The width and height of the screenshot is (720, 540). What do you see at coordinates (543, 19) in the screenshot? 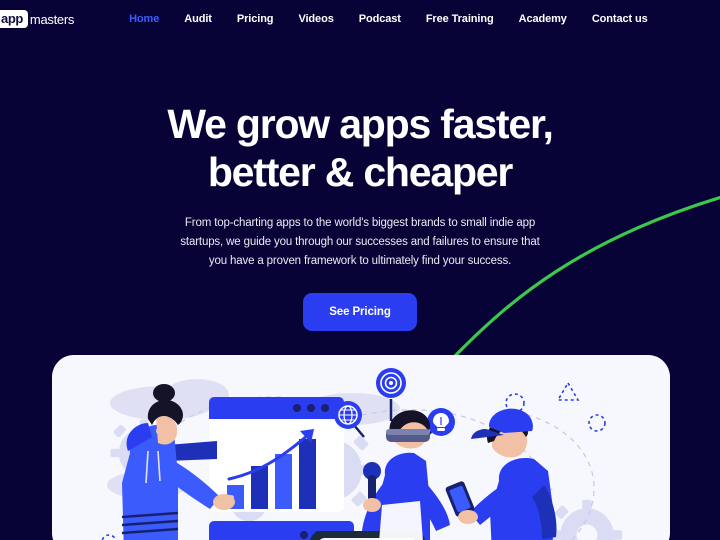
I see `nav-item-academy: Academy` at bounding box center [543, 19].